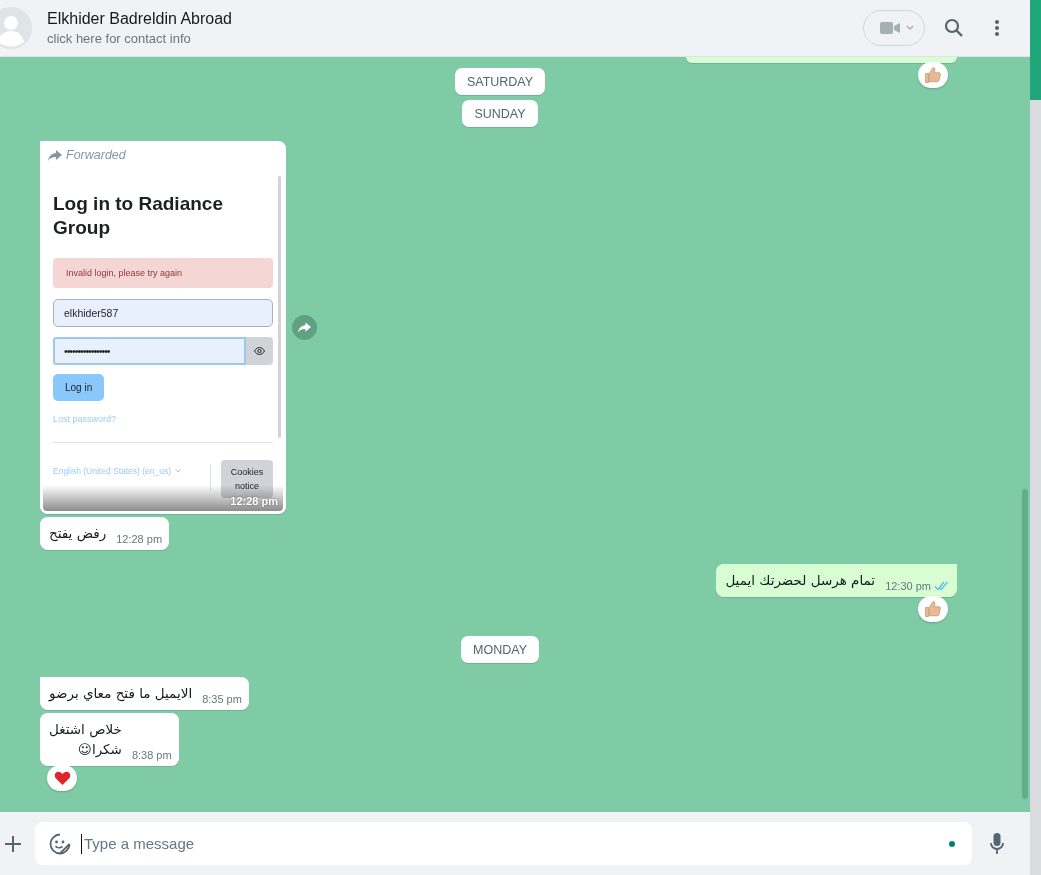 Image resolution: width=1041 pixels, height=875 pixels. I want to click on plus-icon, so click(13, 843).